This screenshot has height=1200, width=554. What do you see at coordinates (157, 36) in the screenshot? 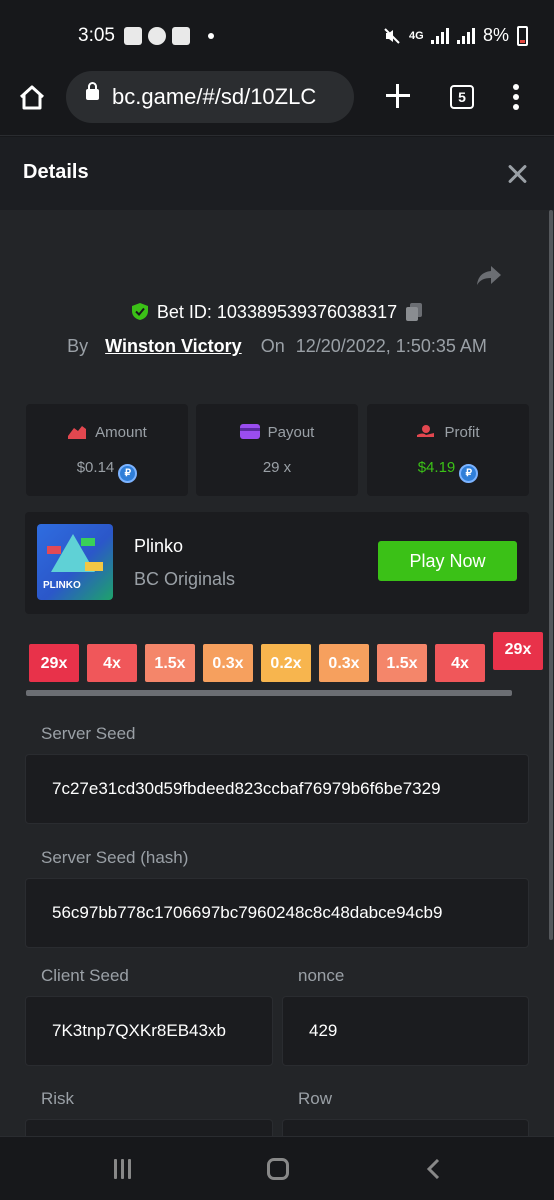
I see `messenger-icon` at bounding box center [157, 36].